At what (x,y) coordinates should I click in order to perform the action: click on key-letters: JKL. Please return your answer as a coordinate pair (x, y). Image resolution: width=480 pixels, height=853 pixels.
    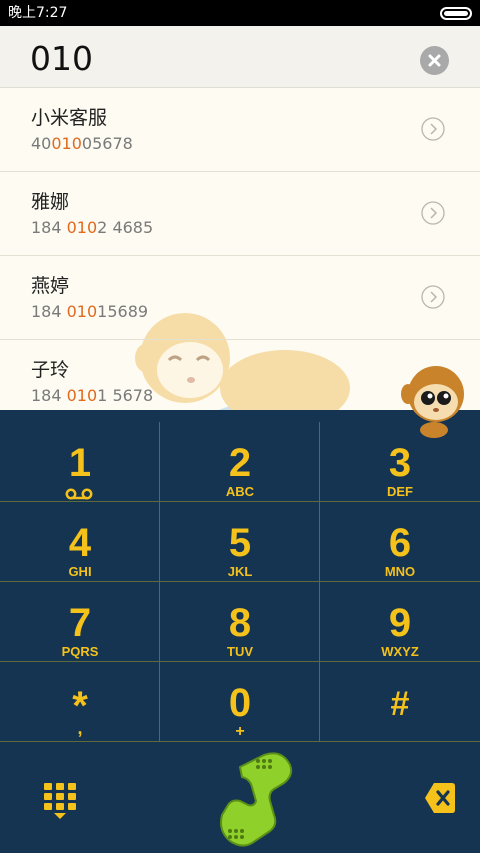
    Looking at the image, I should click on (240, 571).